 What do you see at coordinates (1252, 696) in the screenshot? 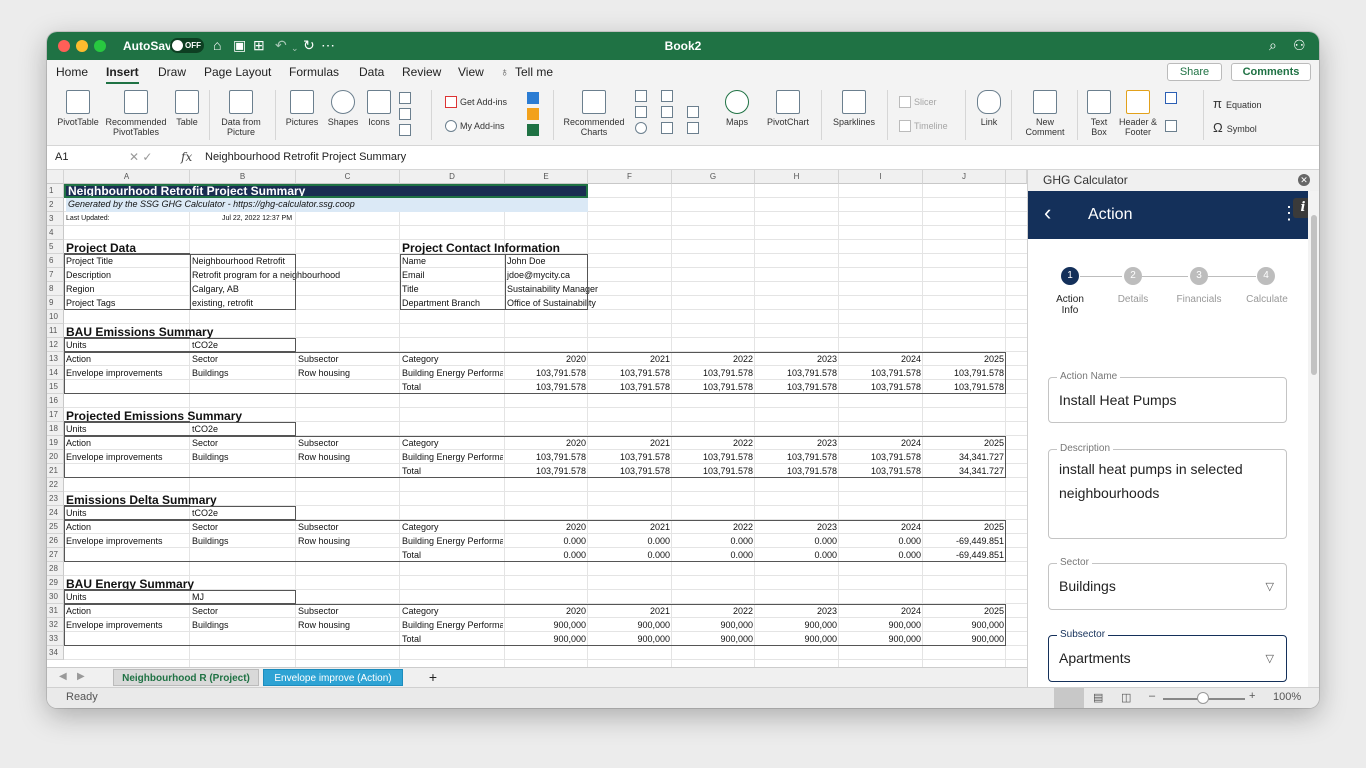
I see `zoom-in-icon: +` at bounding box center [1252, 696].